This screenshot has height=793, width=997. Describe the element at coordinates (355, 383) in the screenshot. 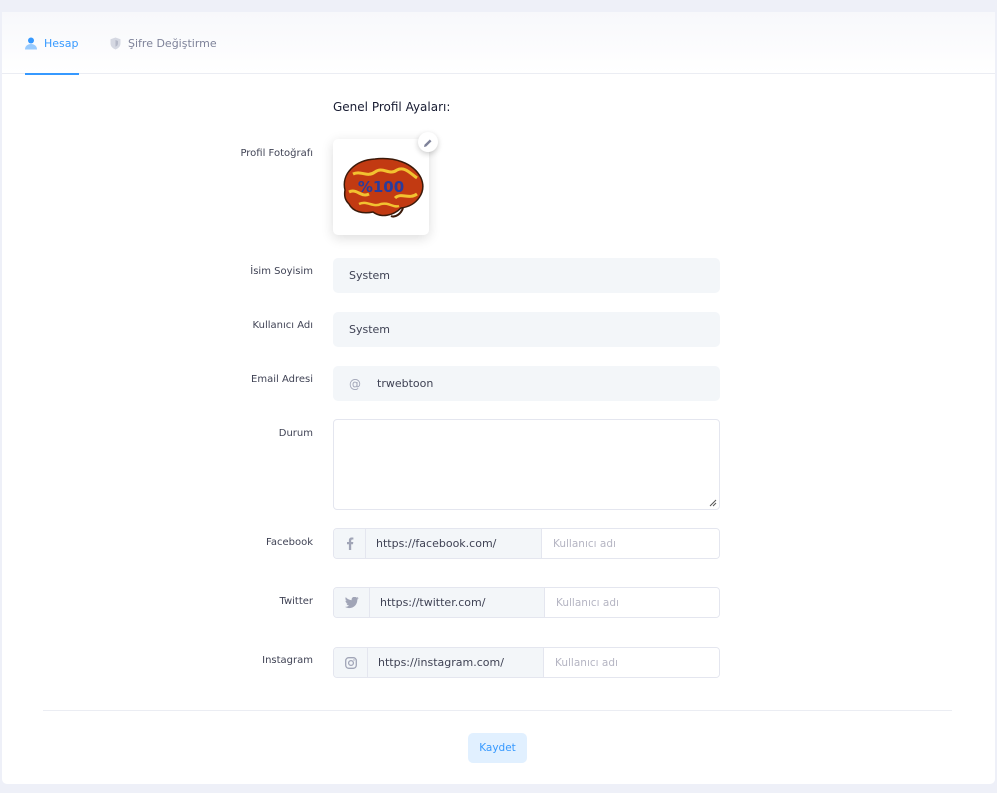

I see `at-icon: @` at that location.